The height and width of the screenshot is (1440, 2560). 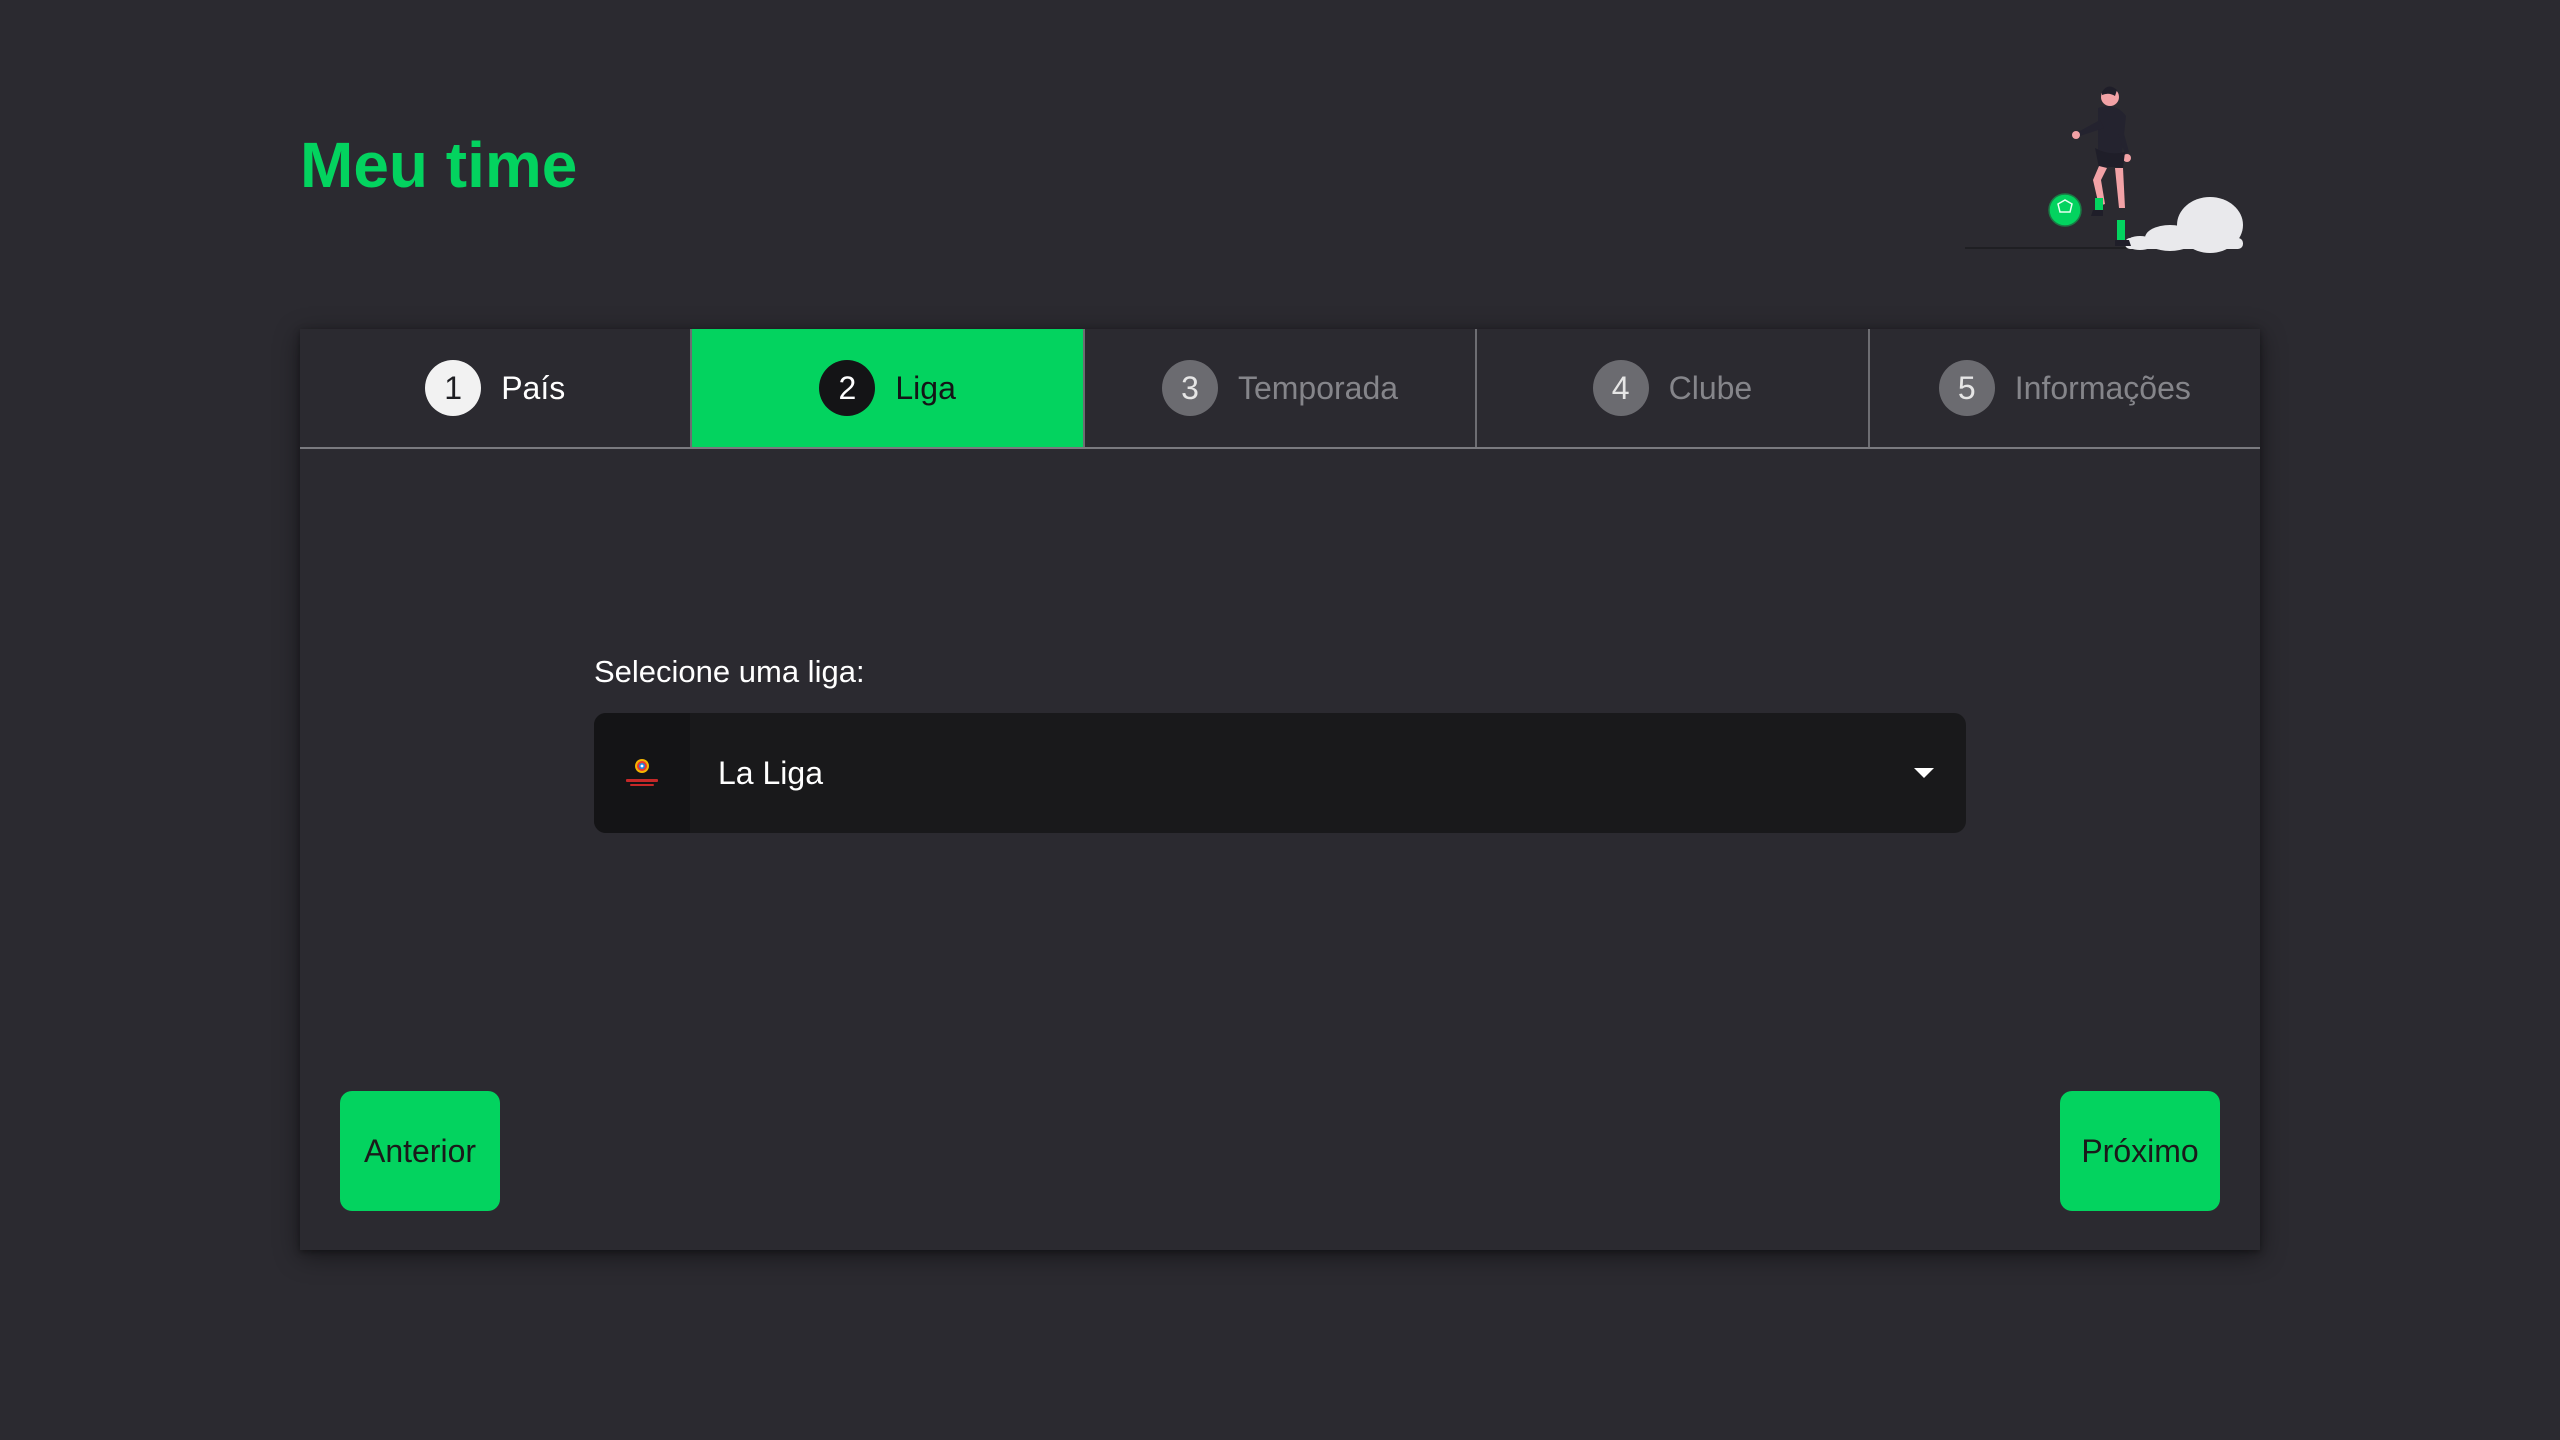 I want to click on step-temporada: 3 Temporada, so click(x=1281, y=388).